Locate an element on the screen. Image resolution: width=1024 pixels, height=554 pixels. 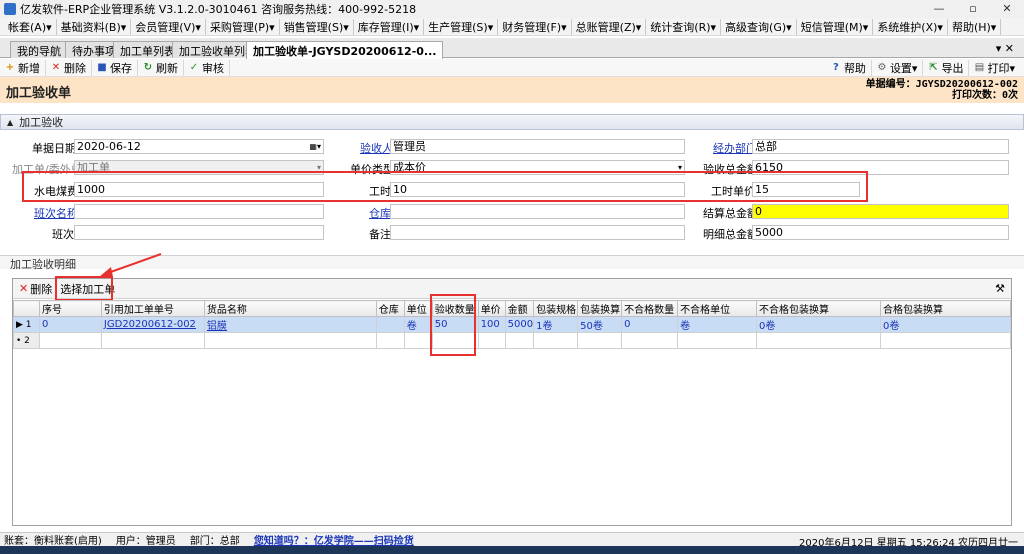
shift-name-label: 班次名称 is located at coordinates (56, 213).